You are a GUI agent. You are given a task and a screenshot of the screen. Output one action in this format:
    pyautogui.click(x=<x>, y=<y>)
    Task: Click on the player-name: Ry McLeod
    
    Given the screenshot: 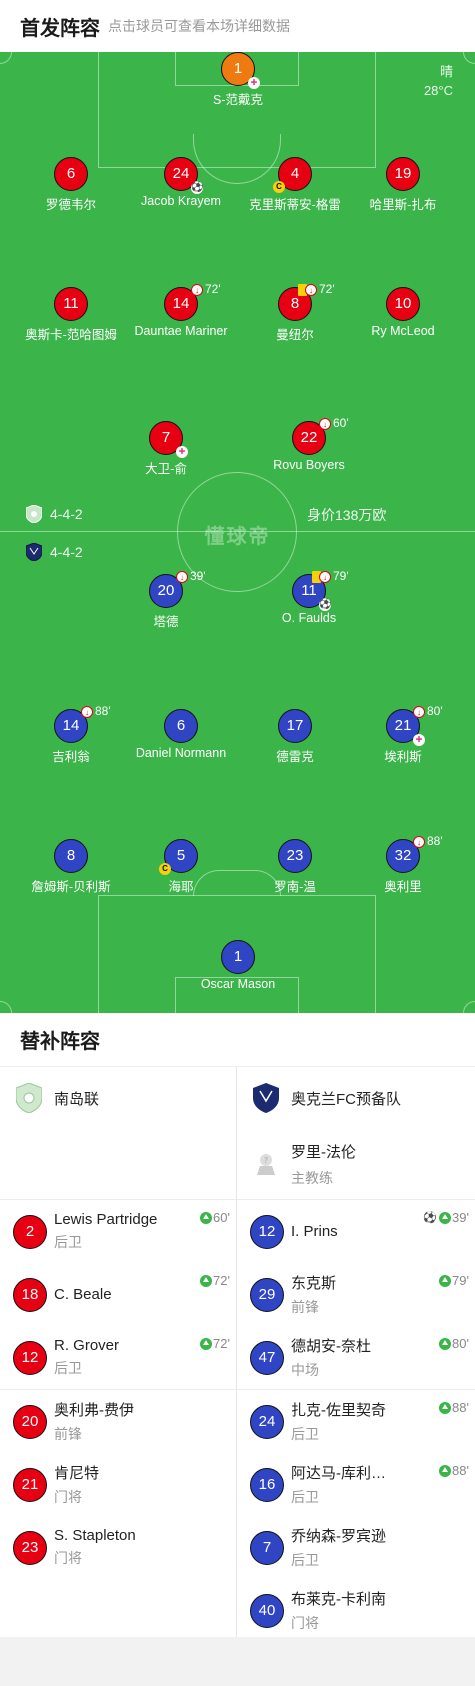 What is the action you would take?
    pyautogui.click(x=403, y=331)
    